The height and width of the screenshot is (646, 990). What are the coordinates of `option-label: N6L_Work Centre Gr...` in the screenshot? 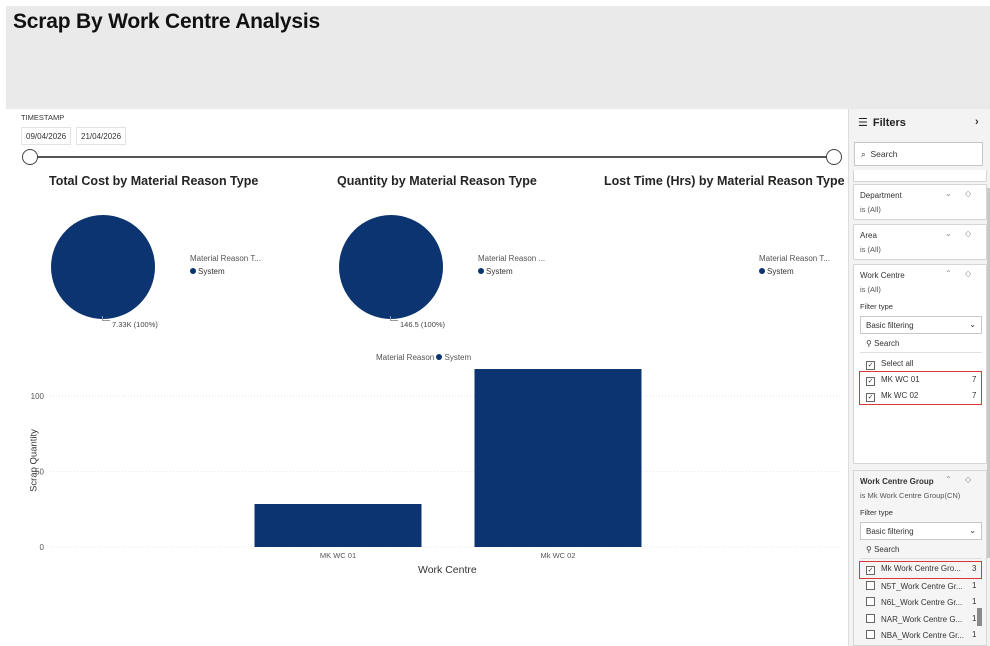 It's located at (922, 602).